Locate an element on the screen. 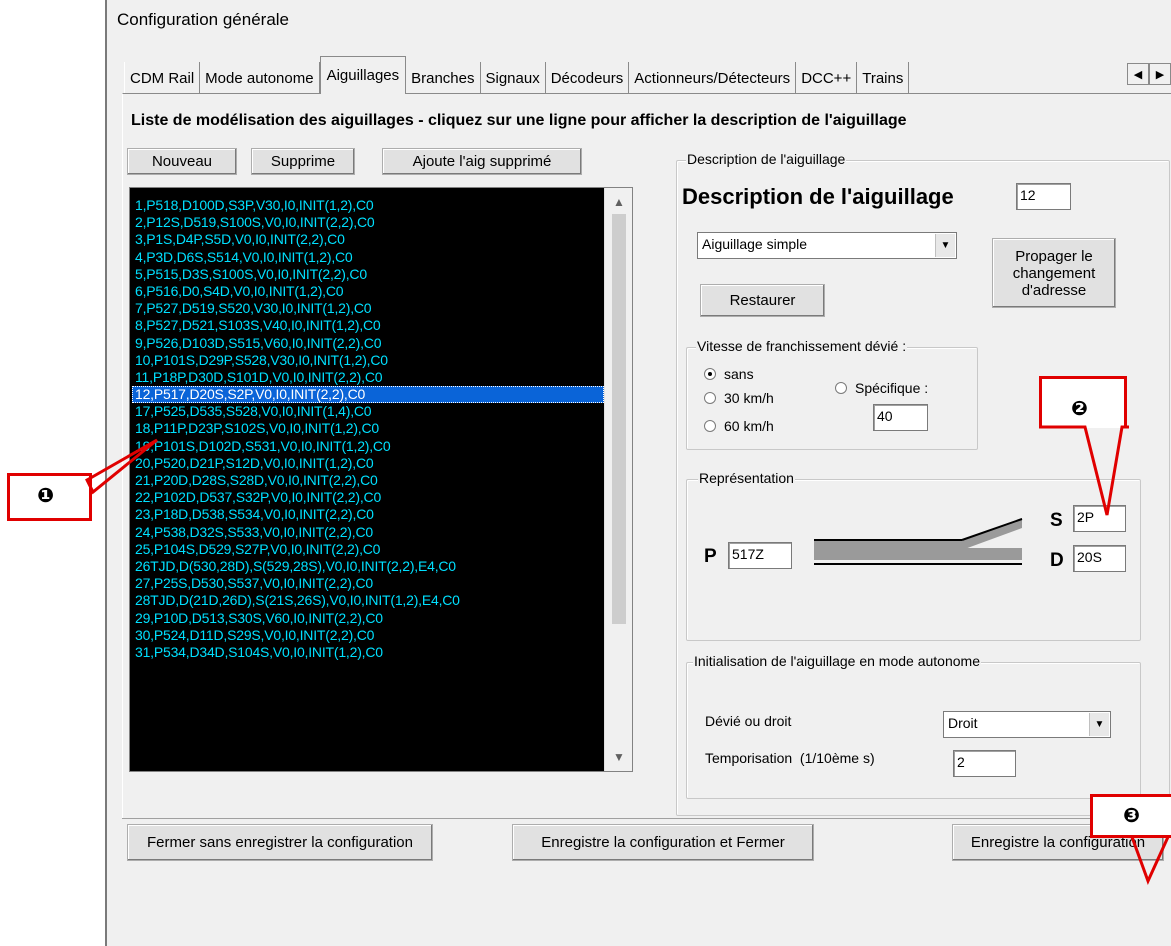  list-item: 21,P20D,D28S,S28D,V0,I0,INIT(2,2),C0 is located at coordinates (368, 480).